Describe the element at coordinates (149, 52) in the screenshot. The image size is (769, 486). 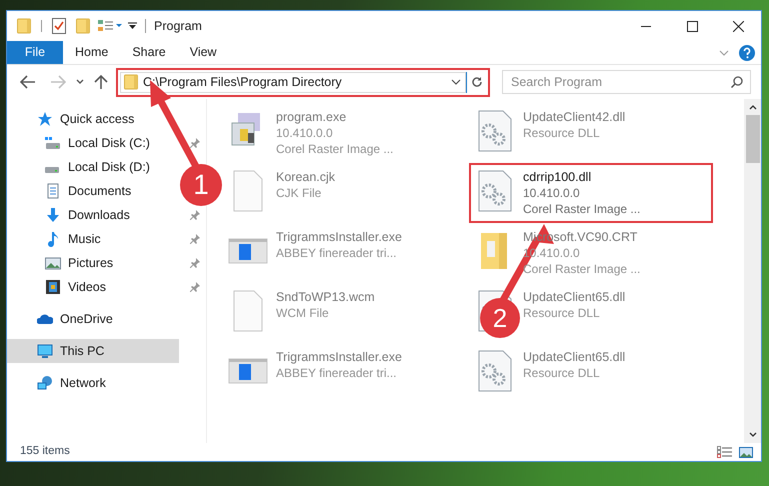
I see `ribbon-tab: Share` at that location.